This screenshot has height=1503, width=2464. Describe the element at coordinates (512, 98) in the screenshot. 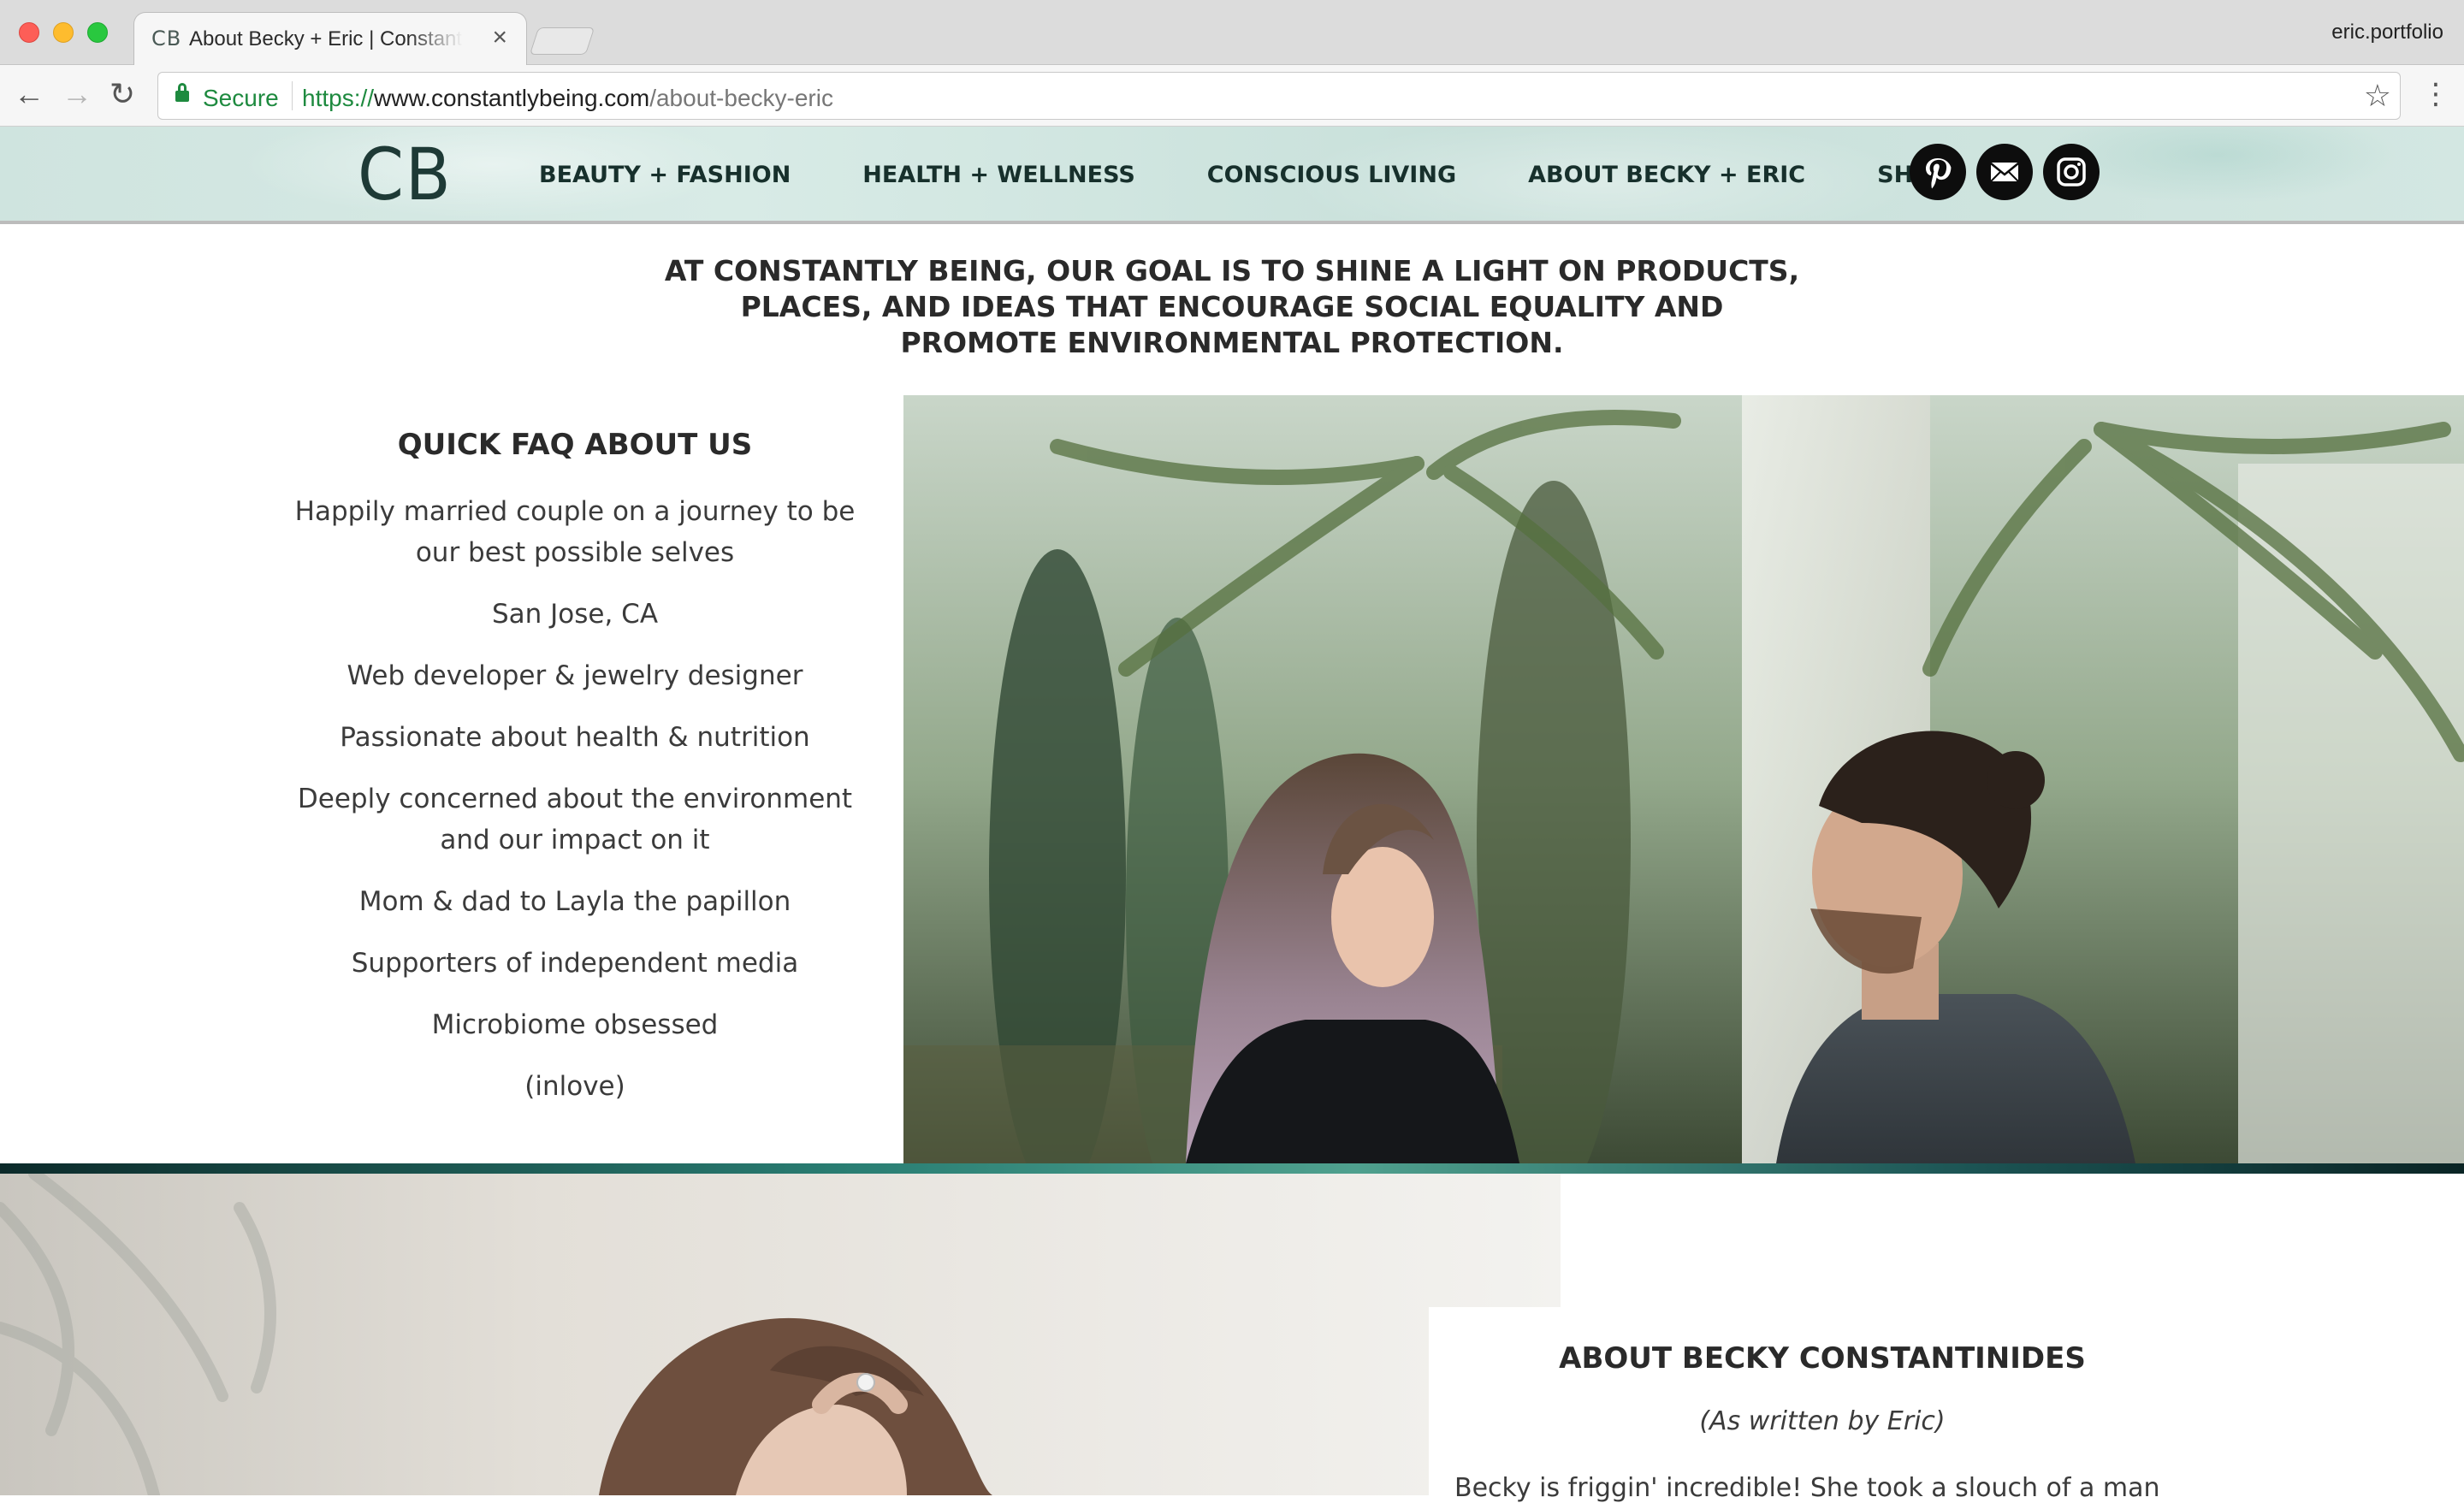

I see `url-host: www.constantlybeing.com` at that location.